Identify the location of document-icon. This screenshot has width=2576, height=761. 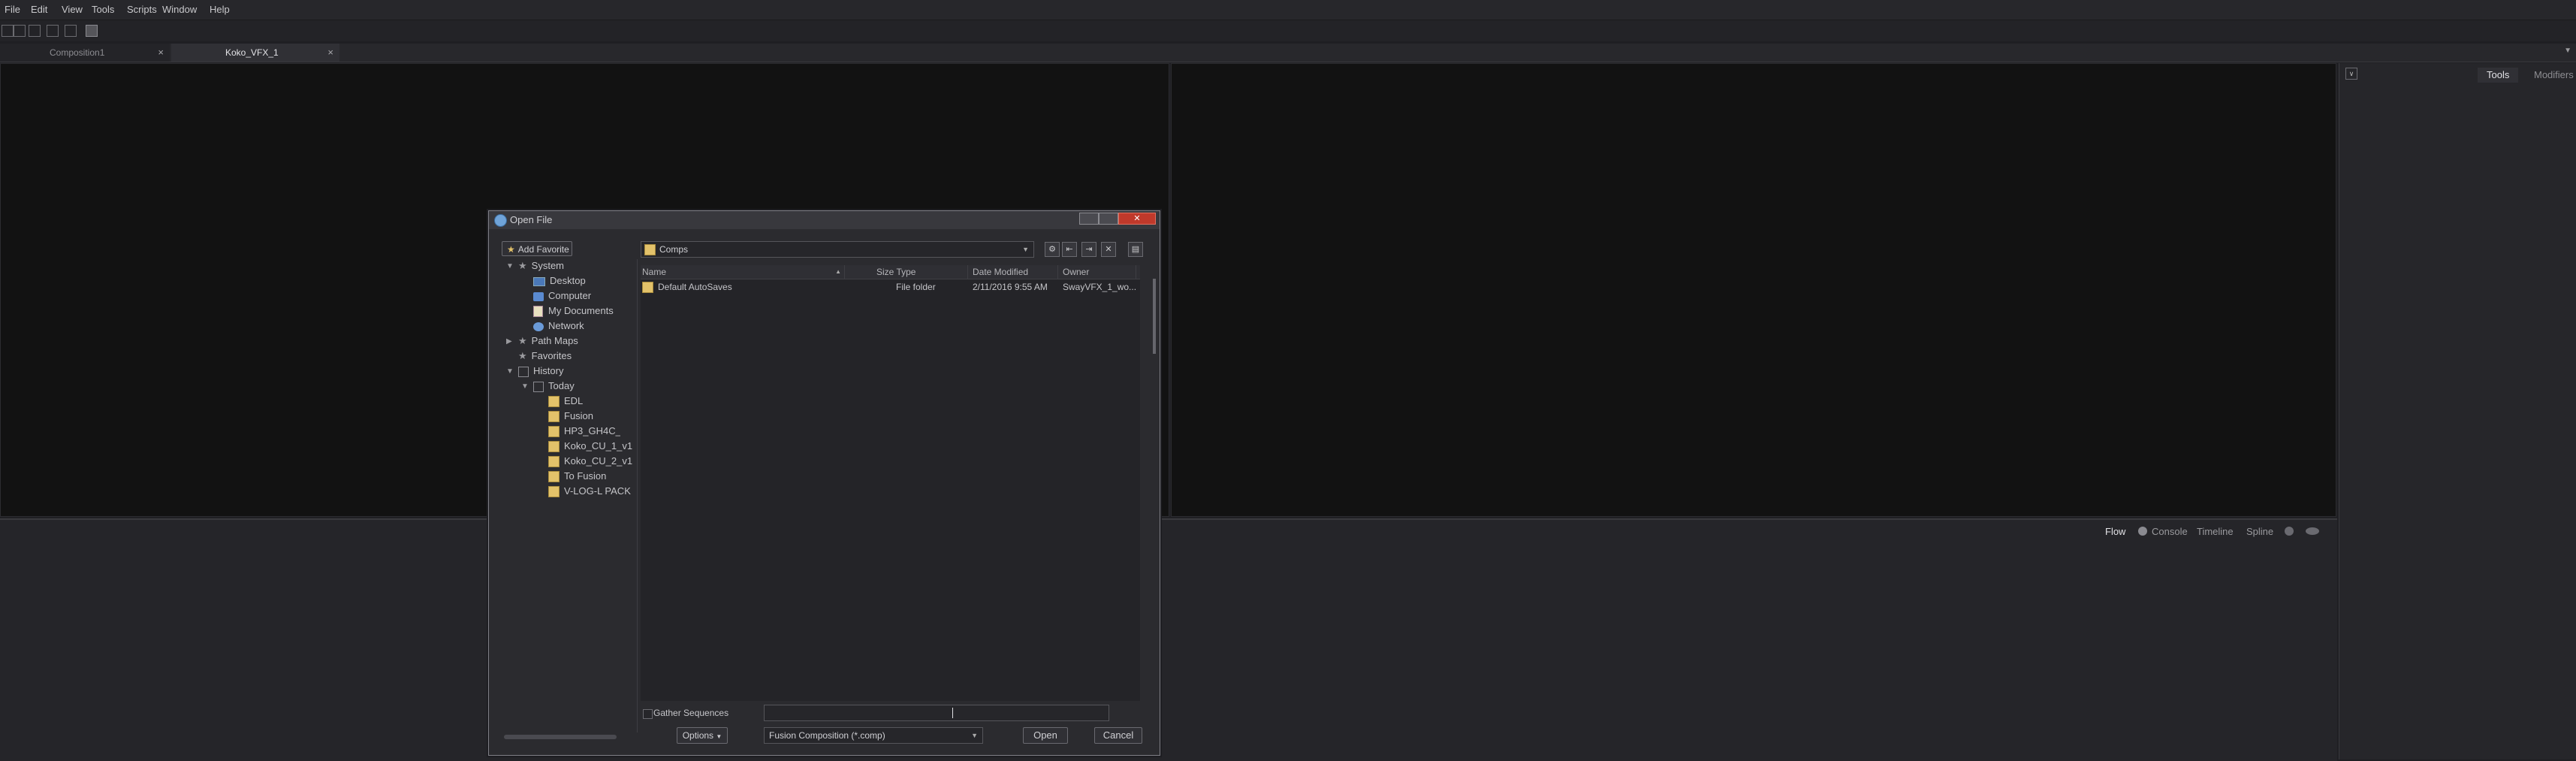
(538, 312).